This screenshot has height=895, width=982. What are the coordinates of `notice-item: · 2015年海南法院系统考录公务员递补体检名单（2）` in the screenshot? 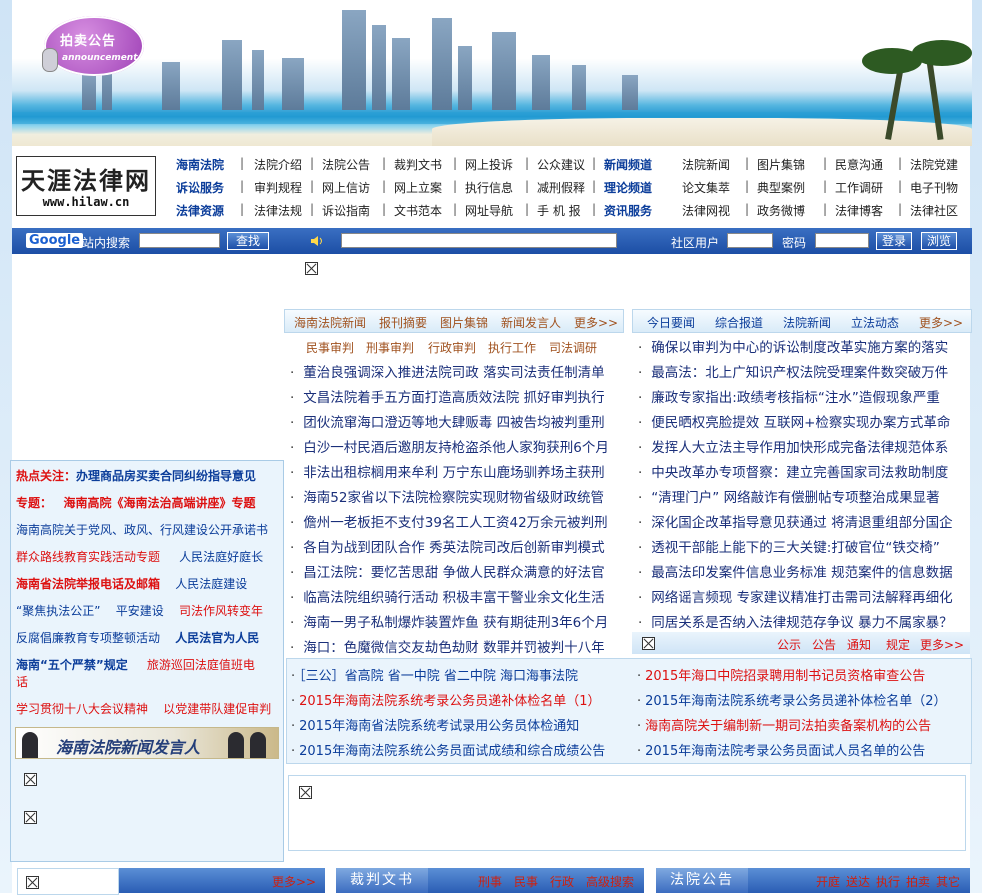 It's located at (792, 699).